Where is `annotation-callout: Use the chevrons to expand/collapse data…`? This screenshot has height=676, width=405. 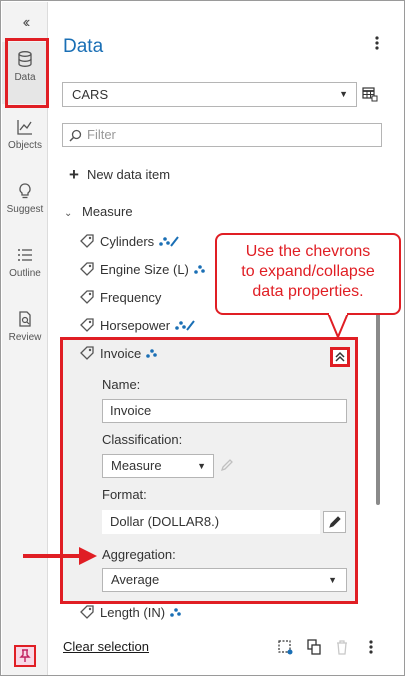
annotation-callout: Use the chevrons to expand/collapse data… is located at coordinates (308, 274).